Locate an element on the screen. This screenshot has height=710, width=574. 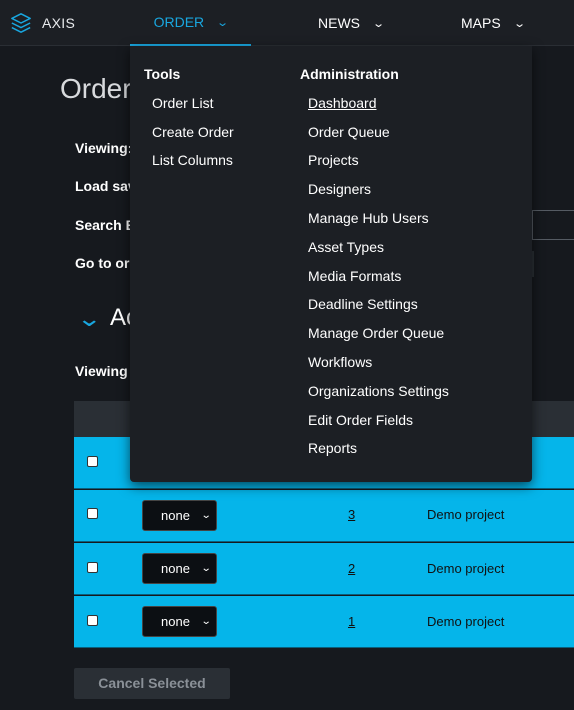
menu-item-create-order: Create Order is located at coordinates (193, 132).